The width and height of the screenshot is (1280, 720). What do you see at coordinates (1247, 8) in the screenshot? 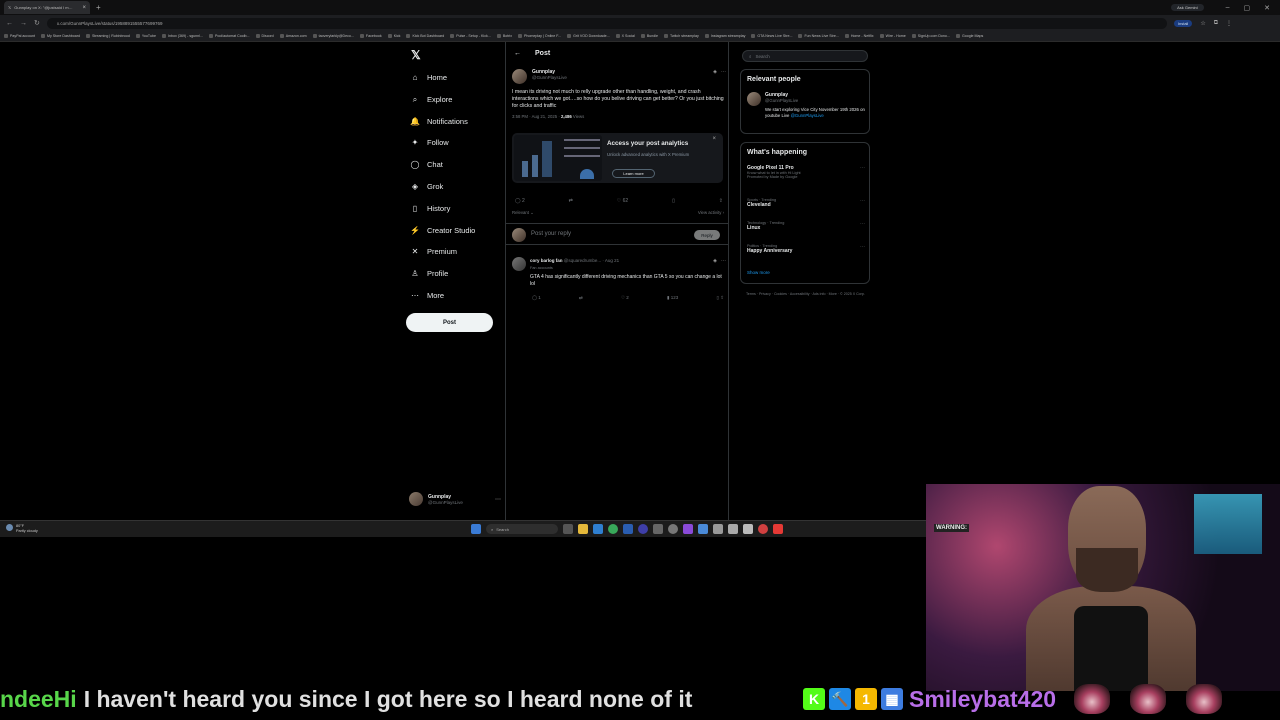
I see `maximize-icon: ▢` at bounding box center [1247, 8].